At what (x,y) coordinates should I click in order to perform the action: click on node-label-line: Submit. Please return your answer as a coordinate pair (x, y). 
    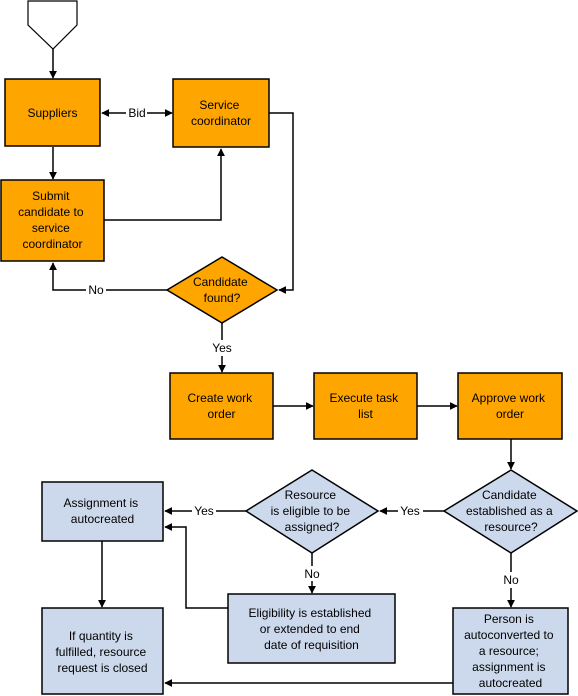
    Looking at the image, I should click on (51, 196).